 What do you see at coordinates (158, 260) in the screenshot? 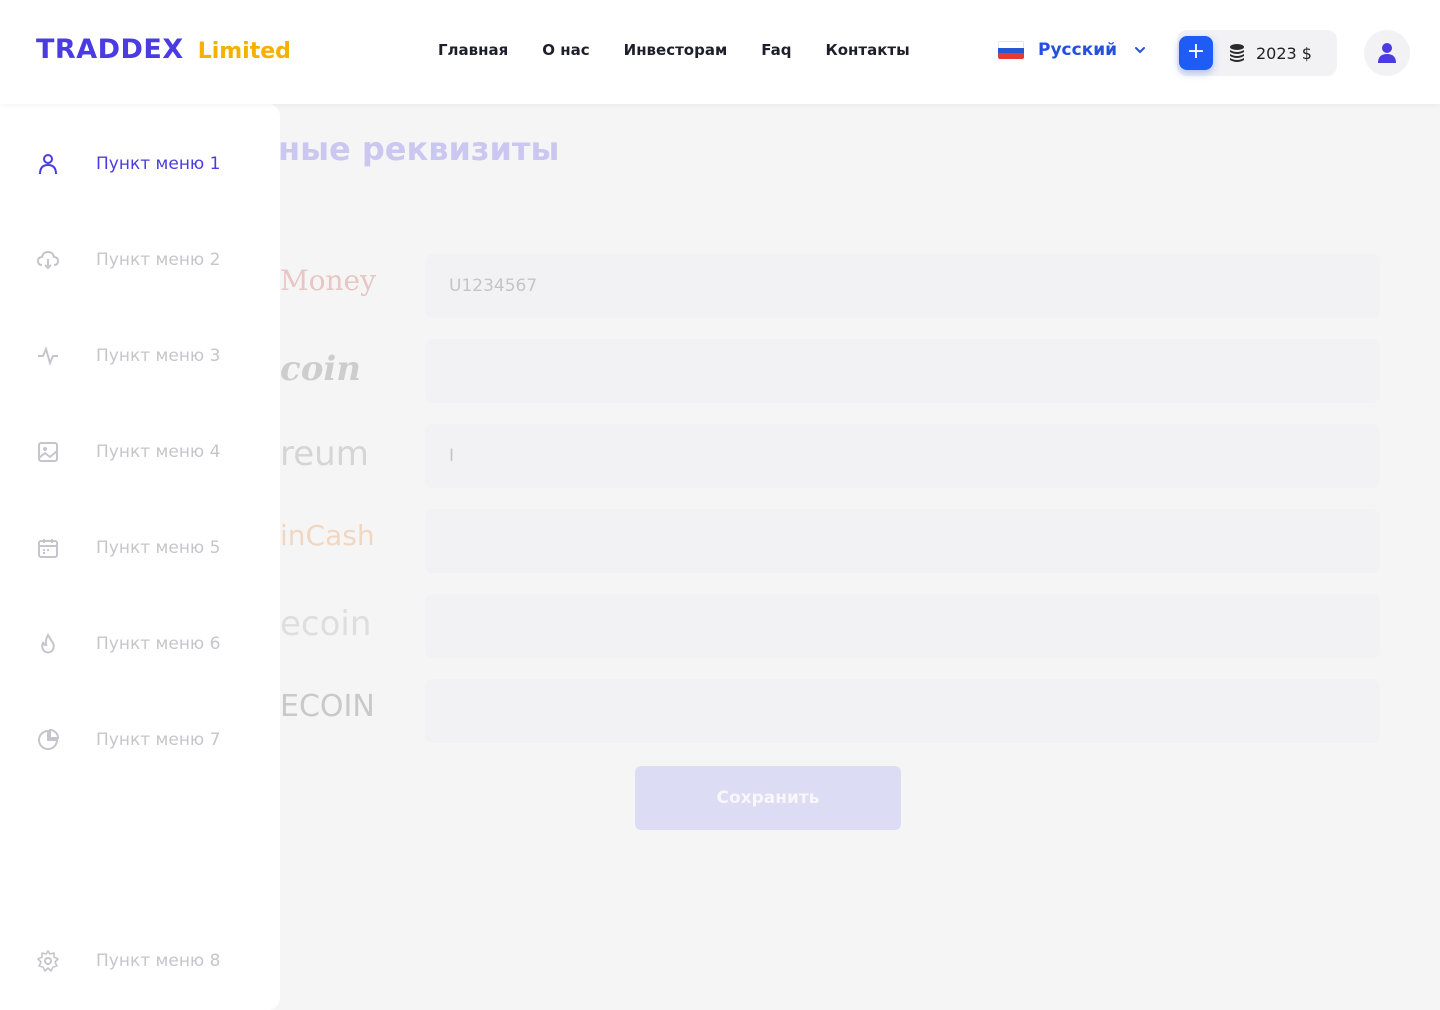
I see `sidebar-item-label: Пункт меню 2` at bounding box center [158, 260].